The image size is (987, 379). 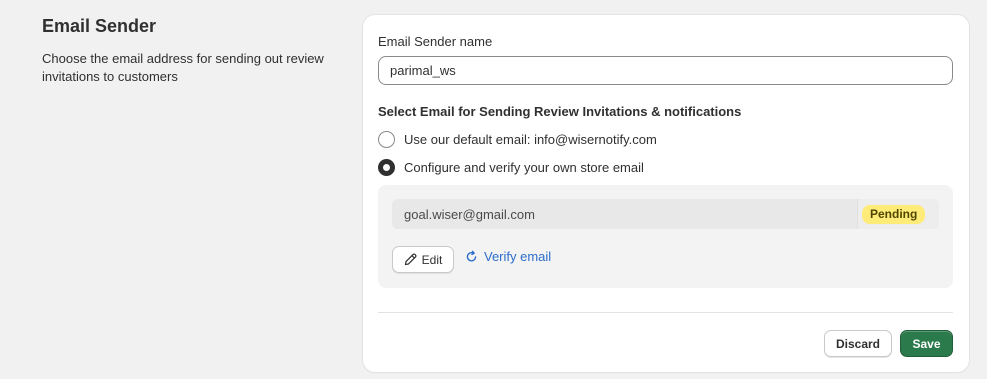 I want to click on sender-name-label: Email Sender name, so click(x=435, y=41).